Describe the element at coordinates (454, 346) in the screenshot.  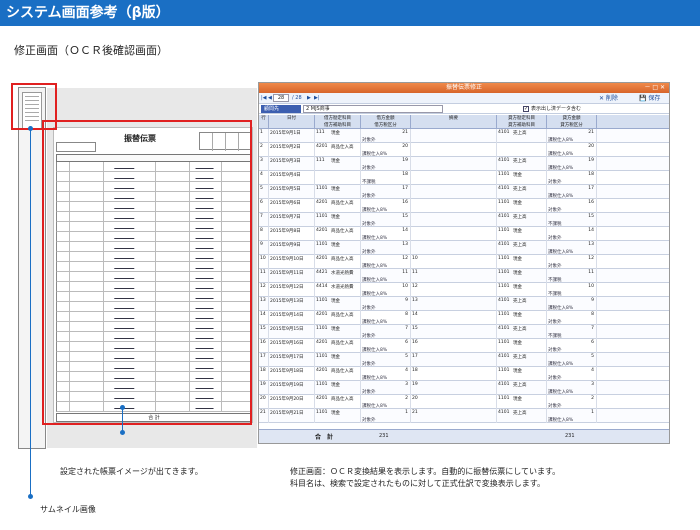
I see `memo-cell: 16` at that location.